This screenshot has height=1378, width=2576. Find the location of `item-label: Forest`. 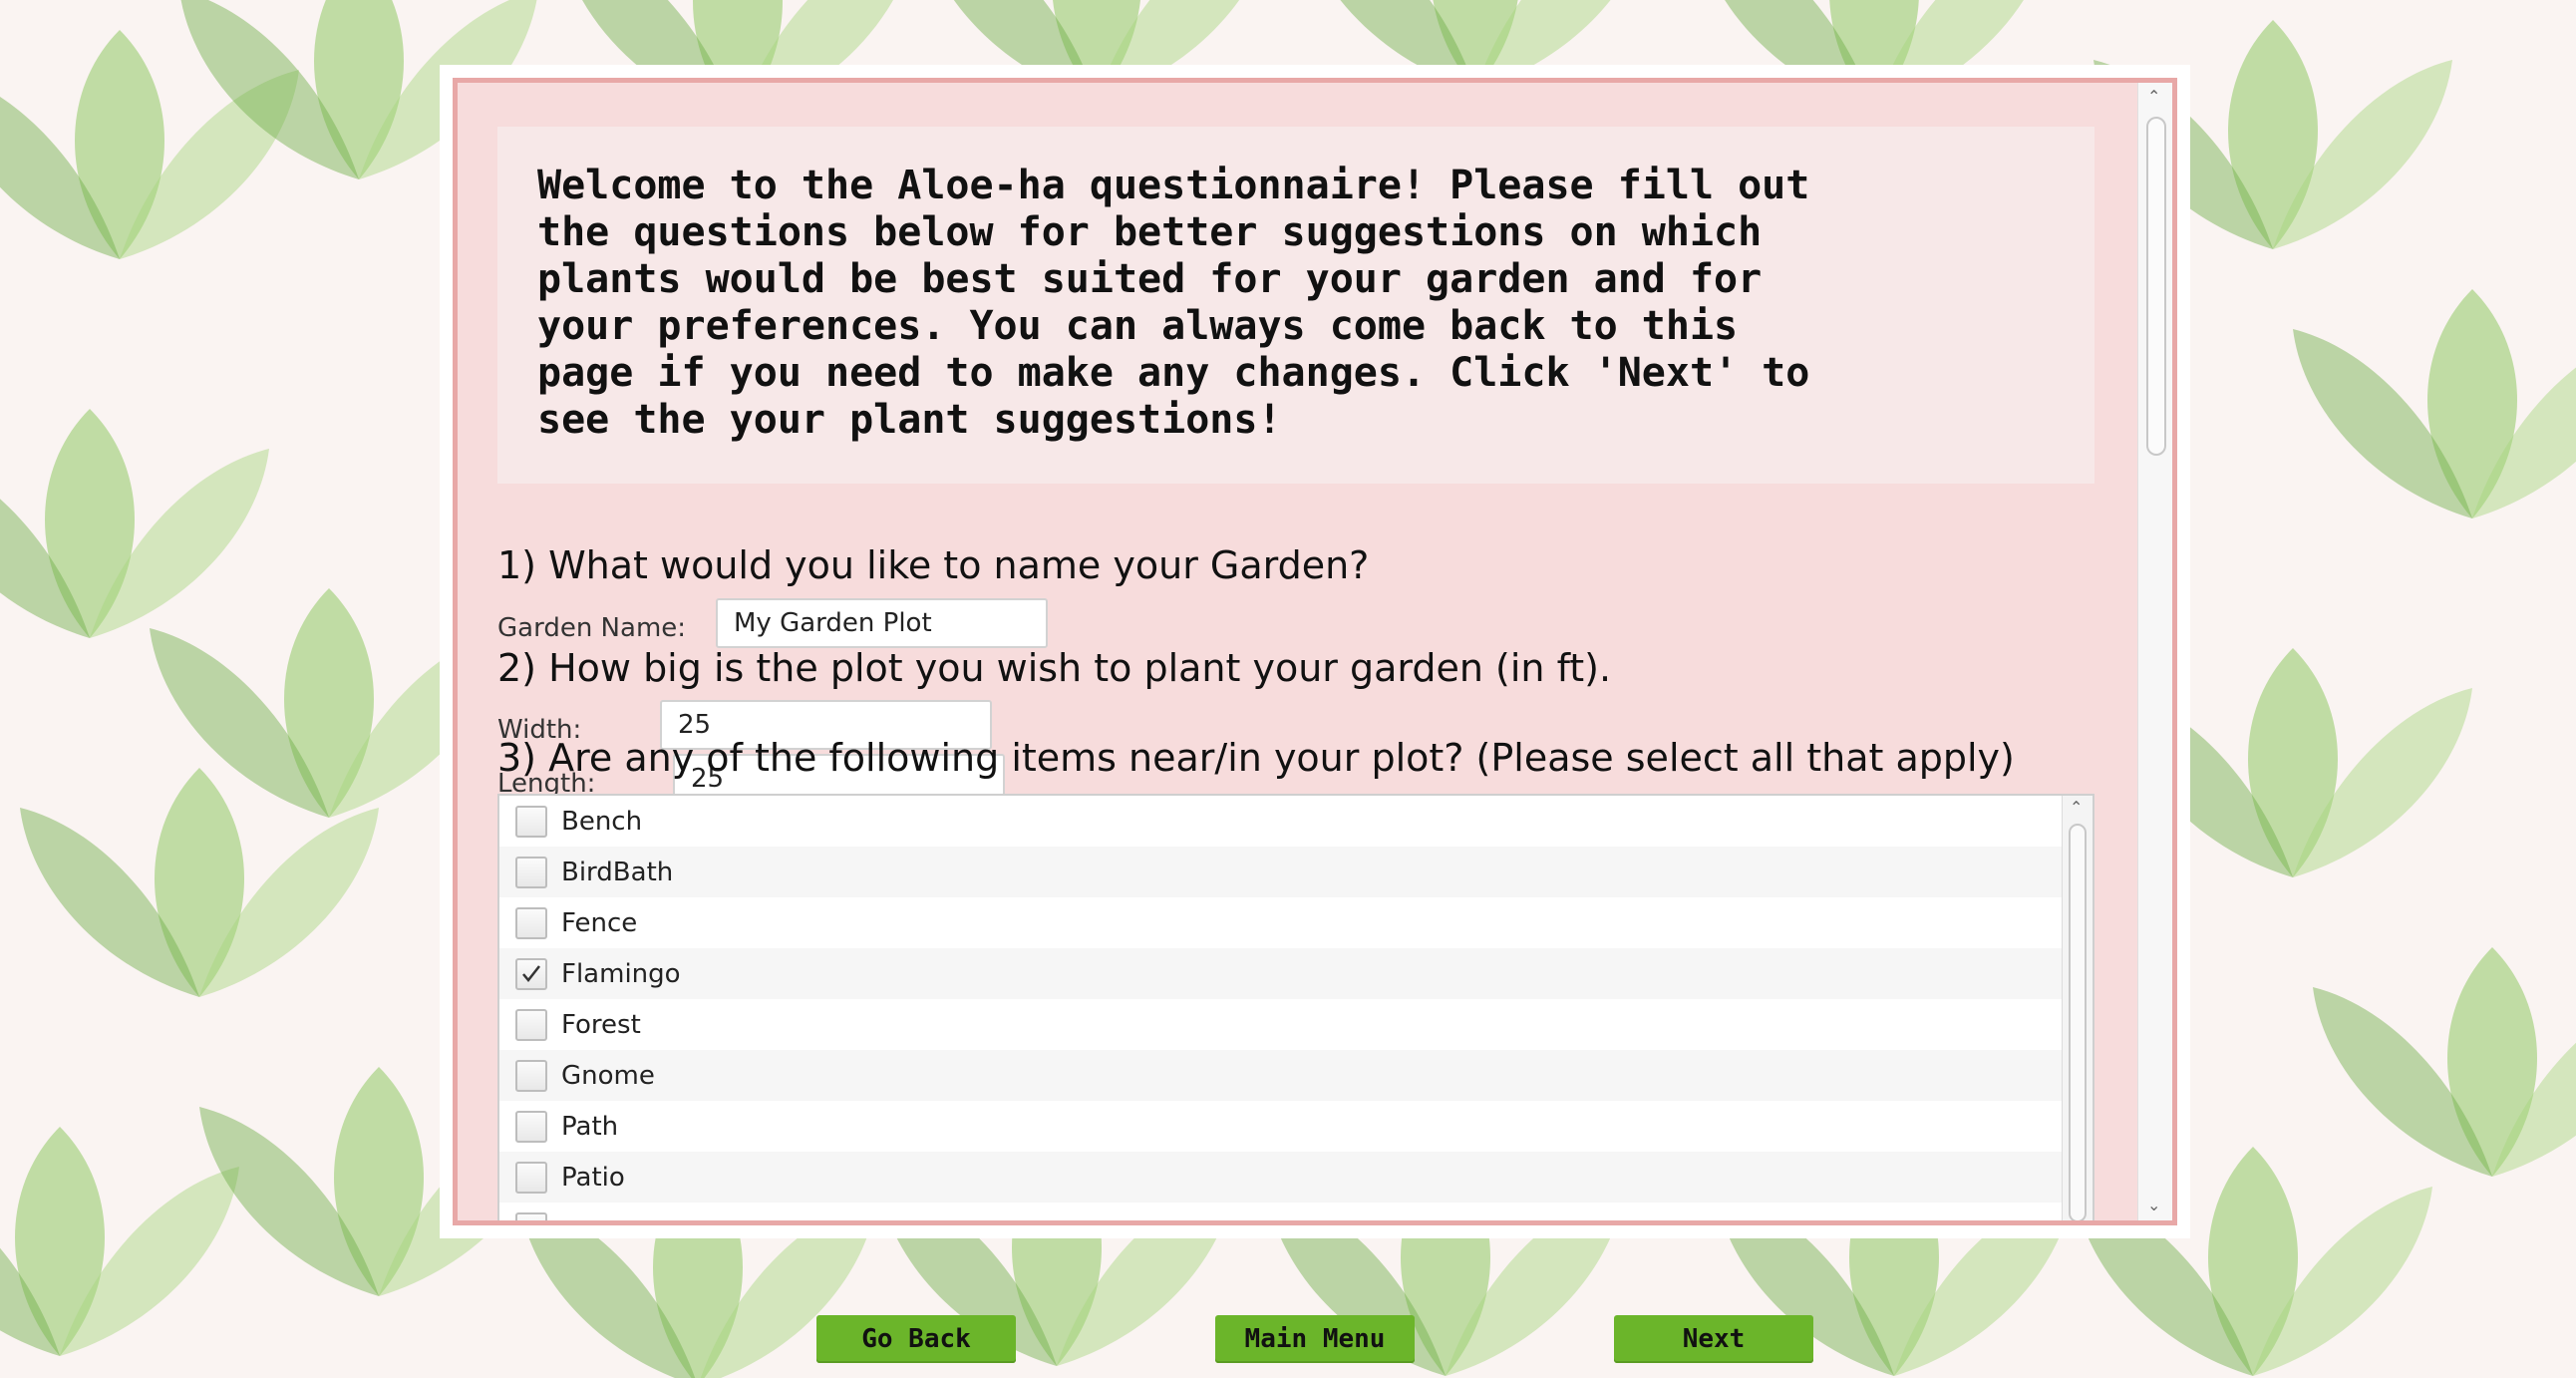

item-label: Forest is located at coordinates (601, 1024).